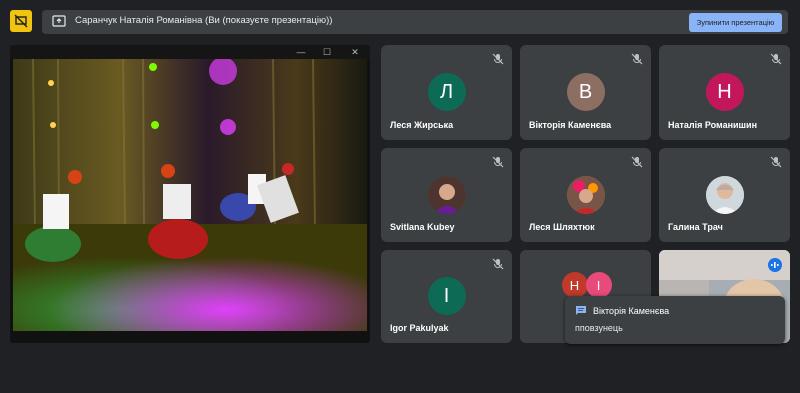  What do you see at coordinates (301, 52) in the screenshot?
I see `minimize-icon: —` at bounding box center [301, 52].